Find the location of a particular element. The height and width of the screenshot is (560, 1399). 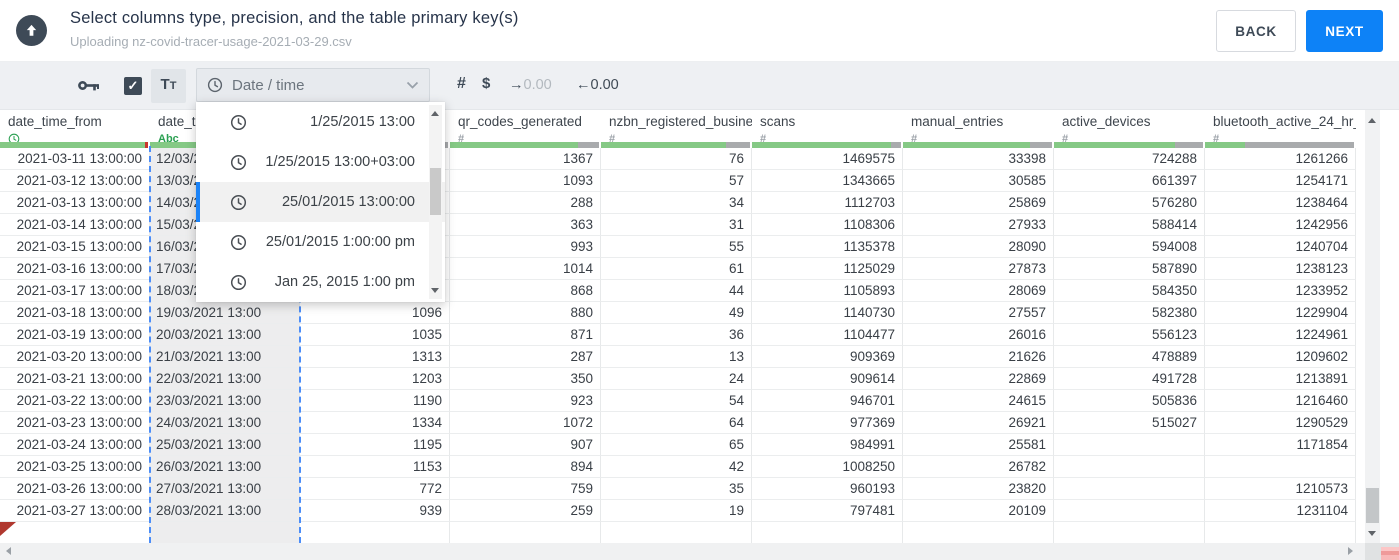

table-cell: 259 is located at coordinates (525, 511).